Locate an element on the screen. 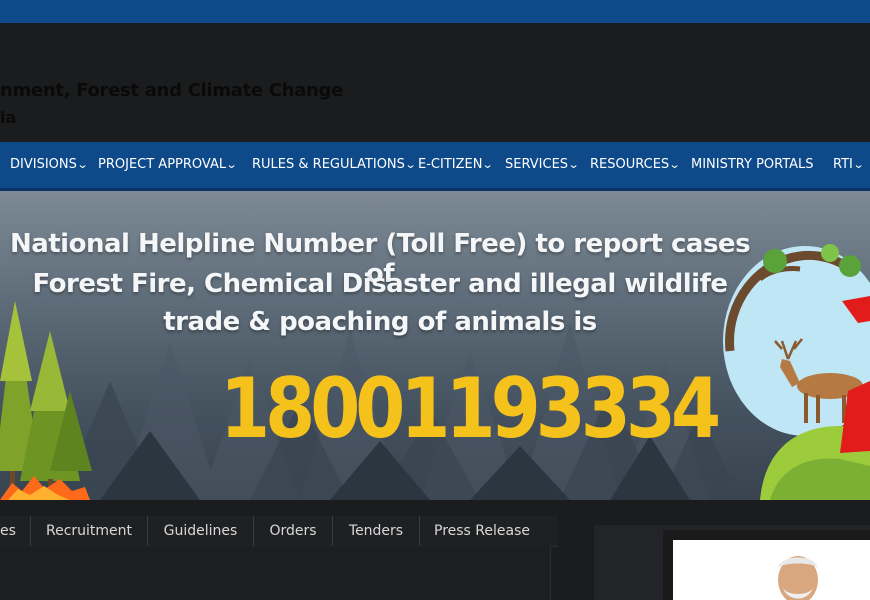 The image size is (870, 600). tab-tenders: Tenders is located at coordinates (376, 531).